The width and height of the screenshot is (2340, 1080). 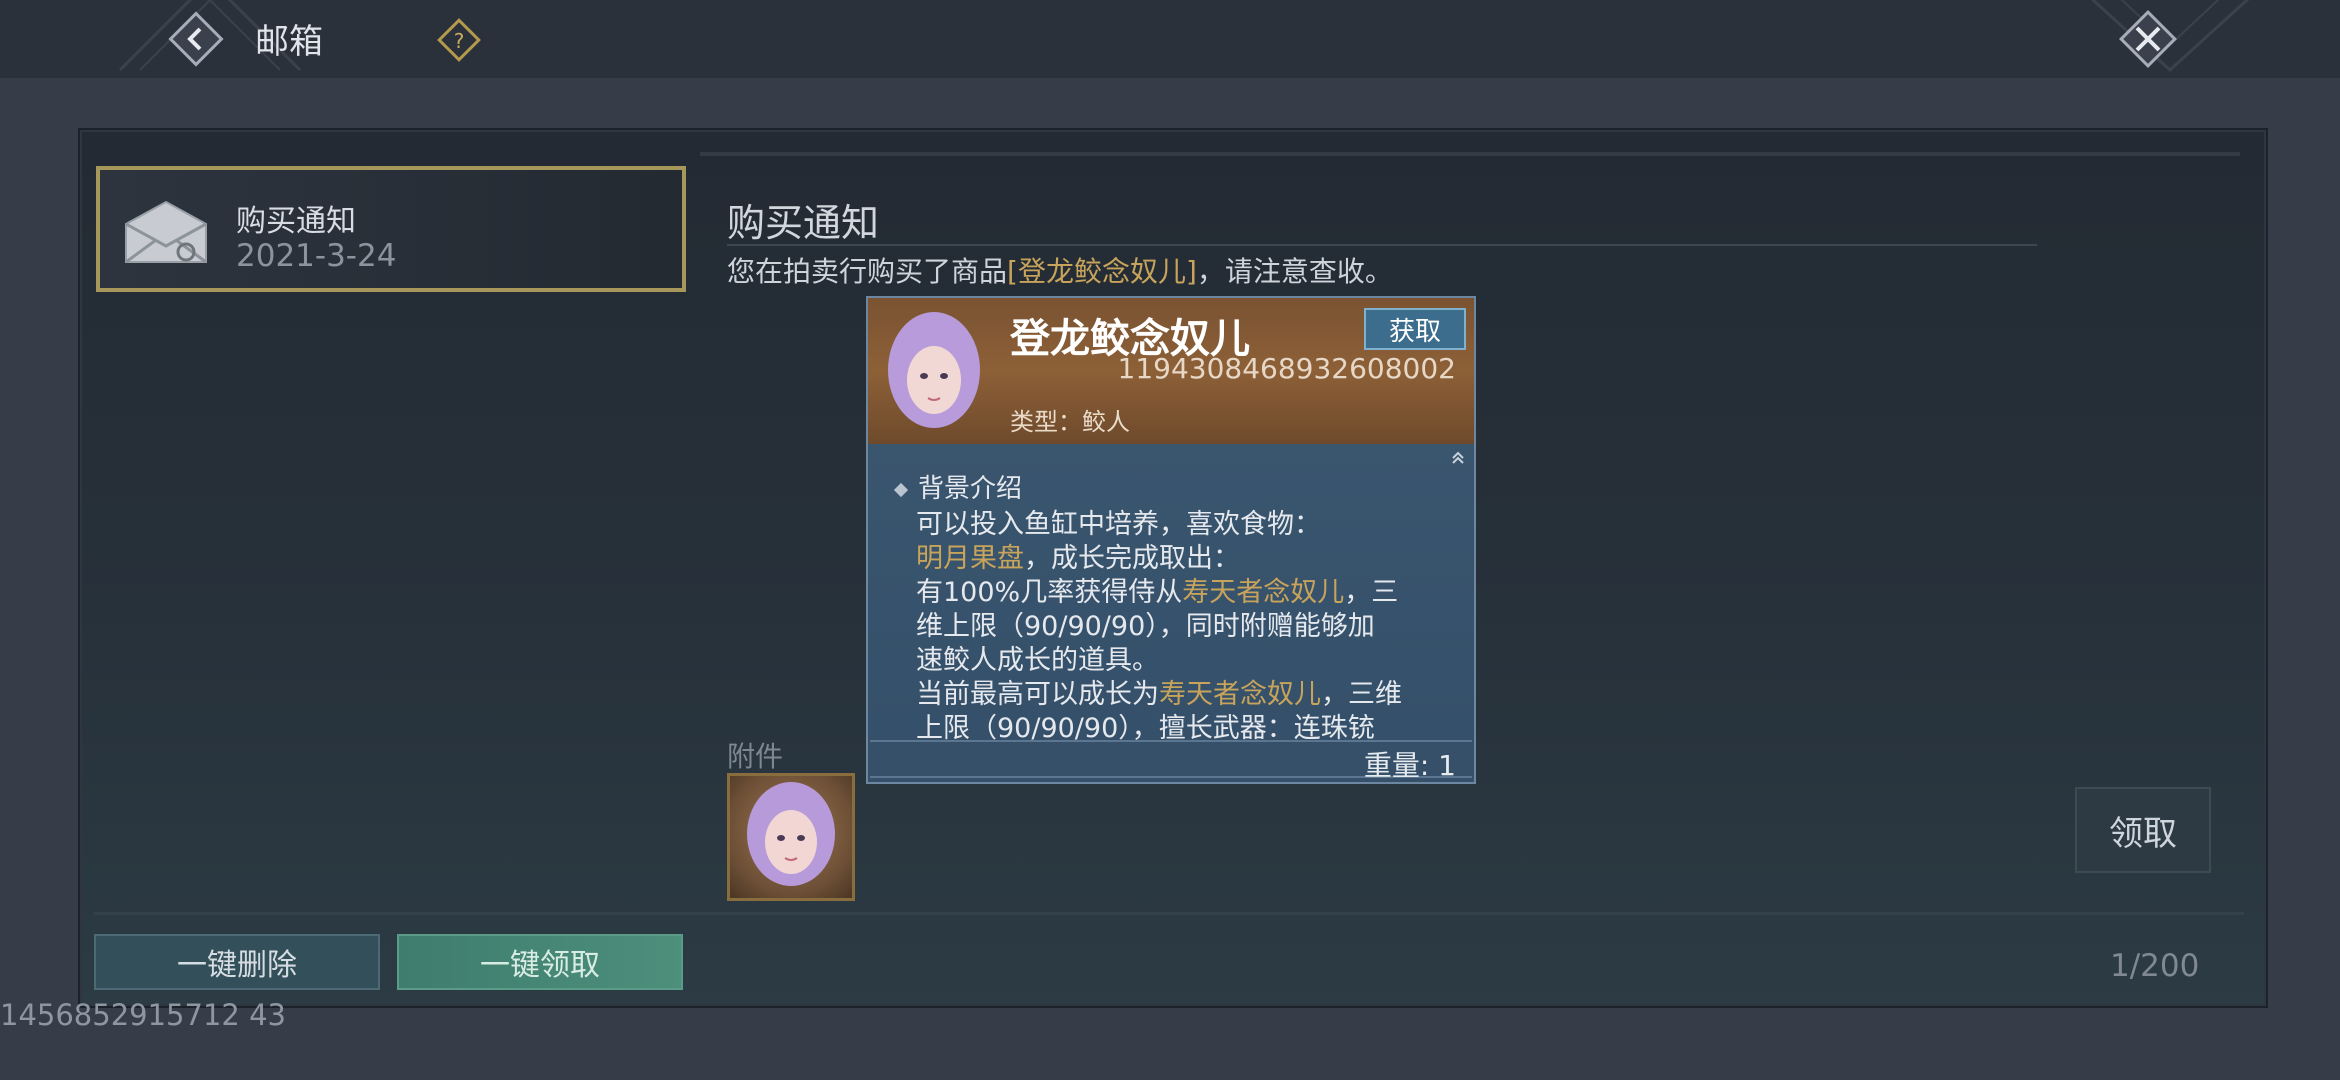 I want to click on mail-list-item: 购买通知 2021-3-24, so click(x=391, y=229).